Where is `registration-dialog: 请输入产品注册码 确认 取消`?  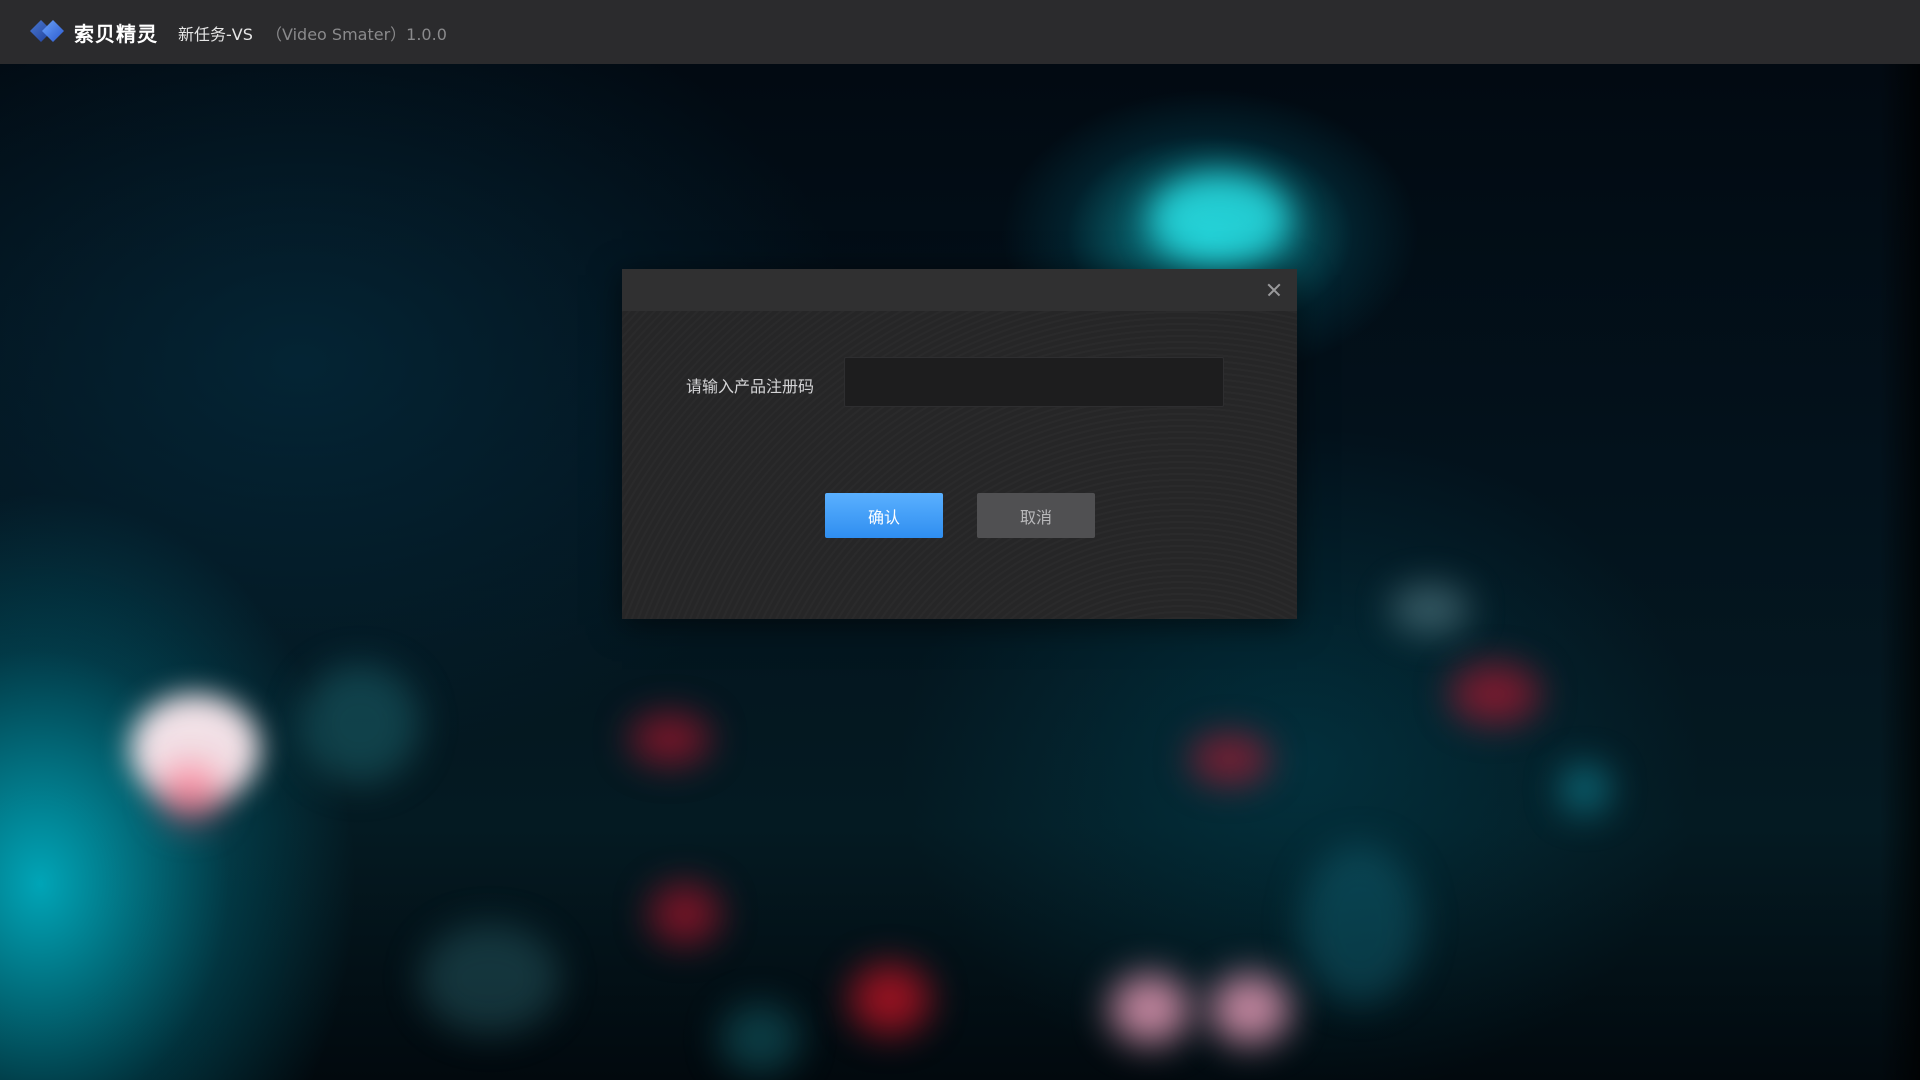 registration-dialog: 请输入产品注册码 确认 取消 is located at coordinates (959, 444).